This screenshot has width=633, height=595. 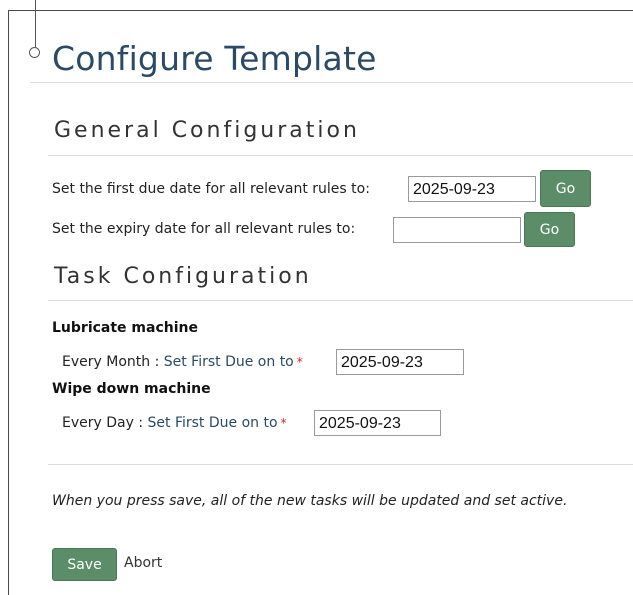 I want to click on general-configuration-heading: General Configuration, so click(x=207, y=130).